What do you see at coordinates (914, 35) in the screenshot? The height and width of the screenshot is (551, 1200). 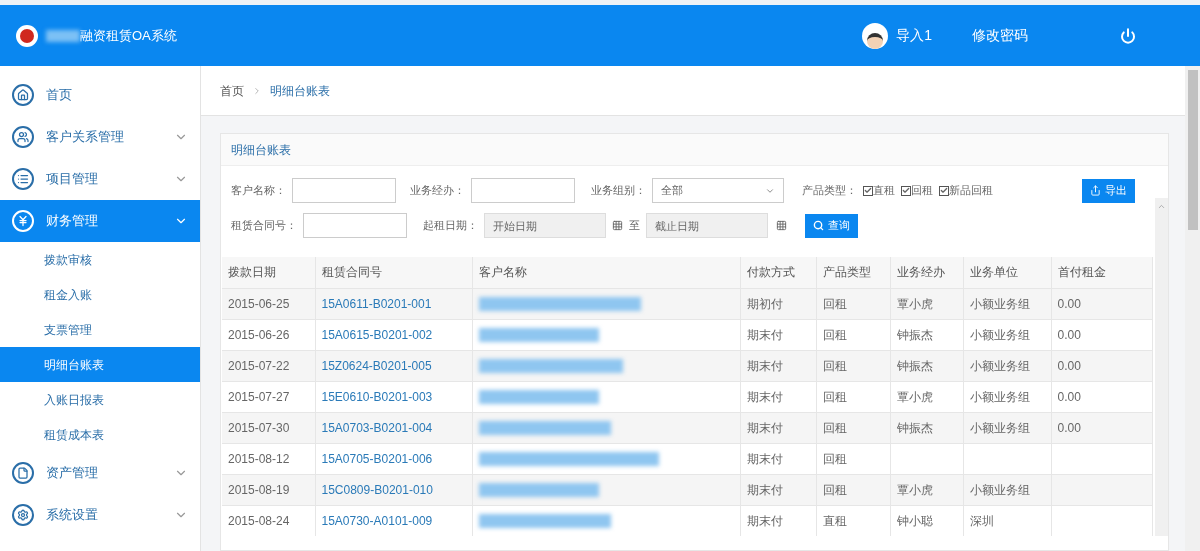 I see `user-link: 导入1` at bounding box center [914, 35].